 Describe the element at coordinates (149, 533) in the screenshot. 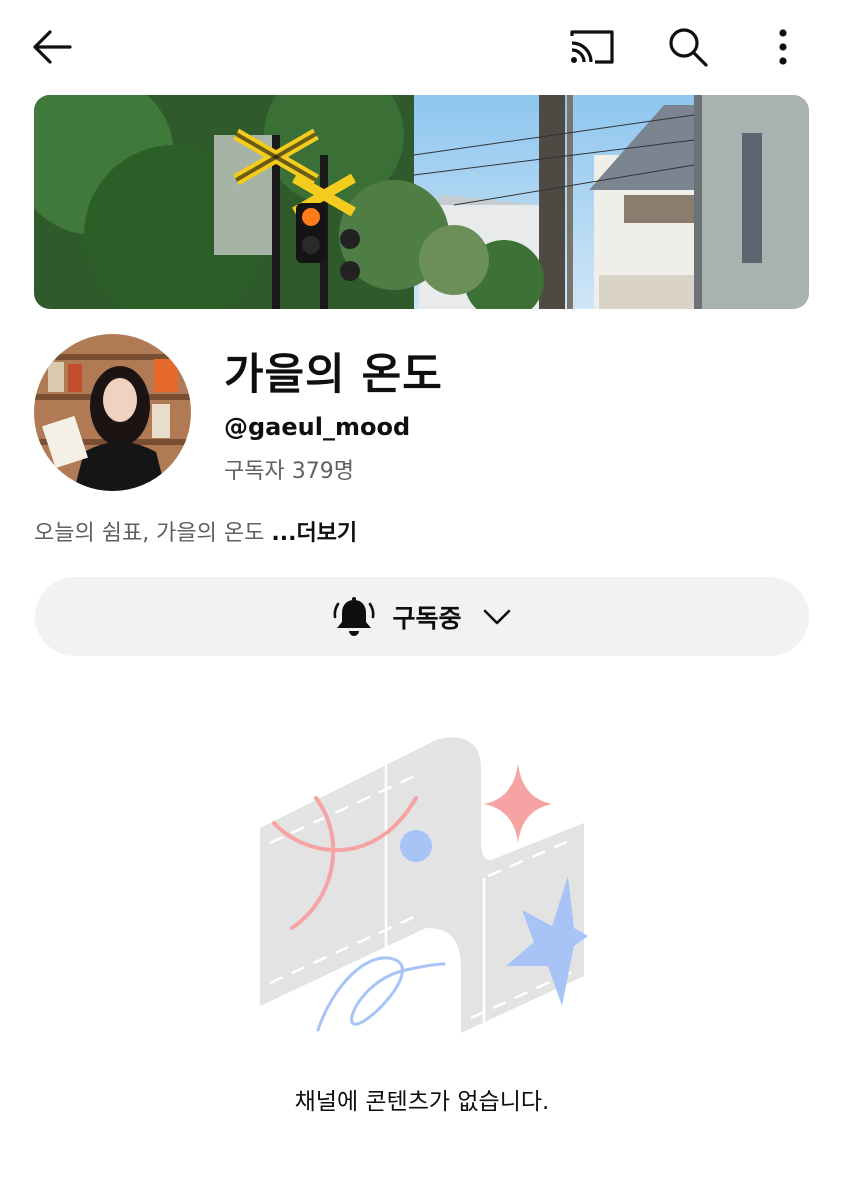

I see `description-text: 오늘의 쉼표, 가을의 온도` at that location.